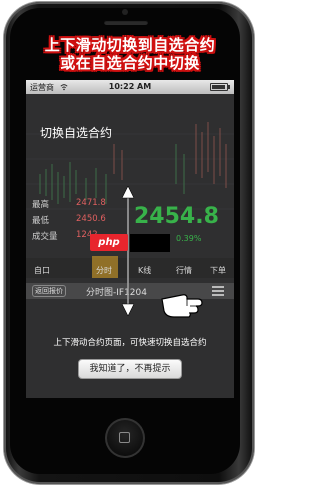 The image size is (320, 488). Describe the element at coordinates (150, 243) in the screenshot. I see `redaction-box` at that location.